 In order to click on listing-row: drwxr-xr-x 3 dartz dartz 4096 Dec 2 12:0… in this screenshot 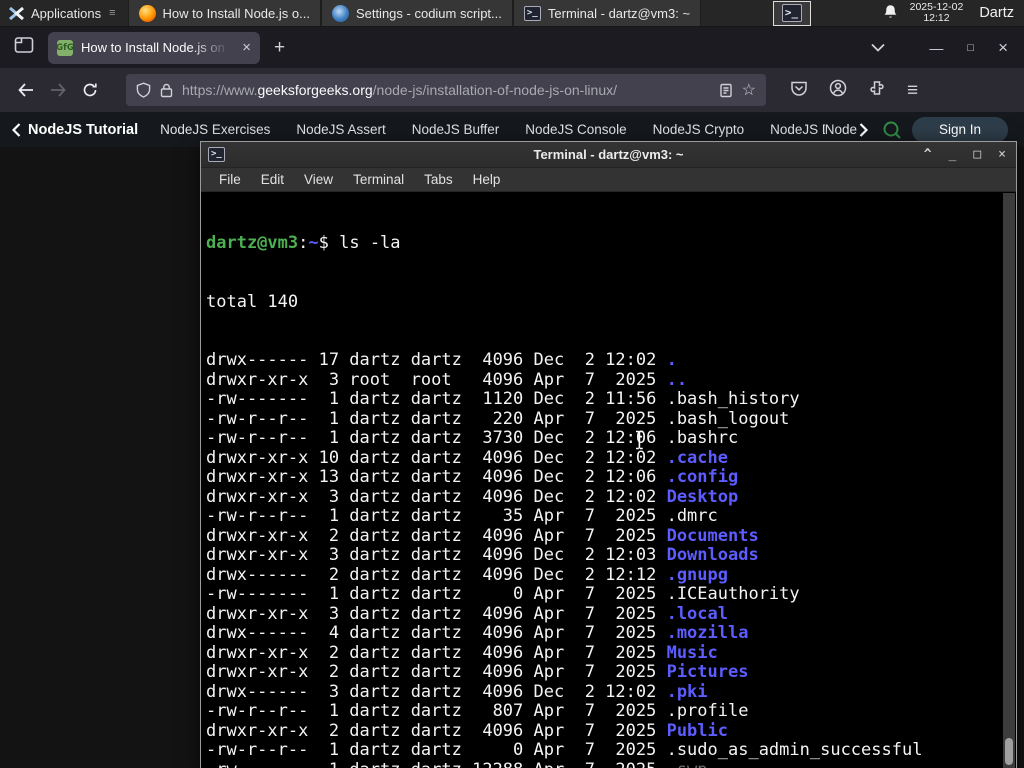, I will do `click(482, 555)`.